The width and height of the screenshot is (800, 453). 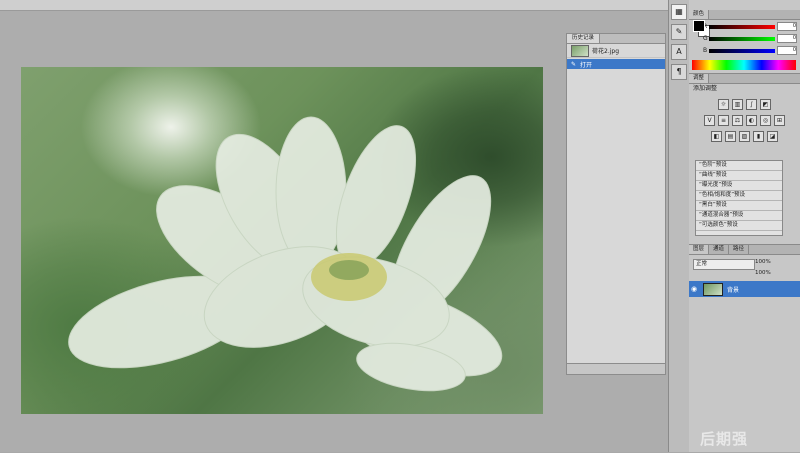 What do you see at coordinates (616, 204) in the screenshot?
I see `history-panel: 历史记录 荷花2.jpg ✎ 打开` at bounding box center [616, 204].